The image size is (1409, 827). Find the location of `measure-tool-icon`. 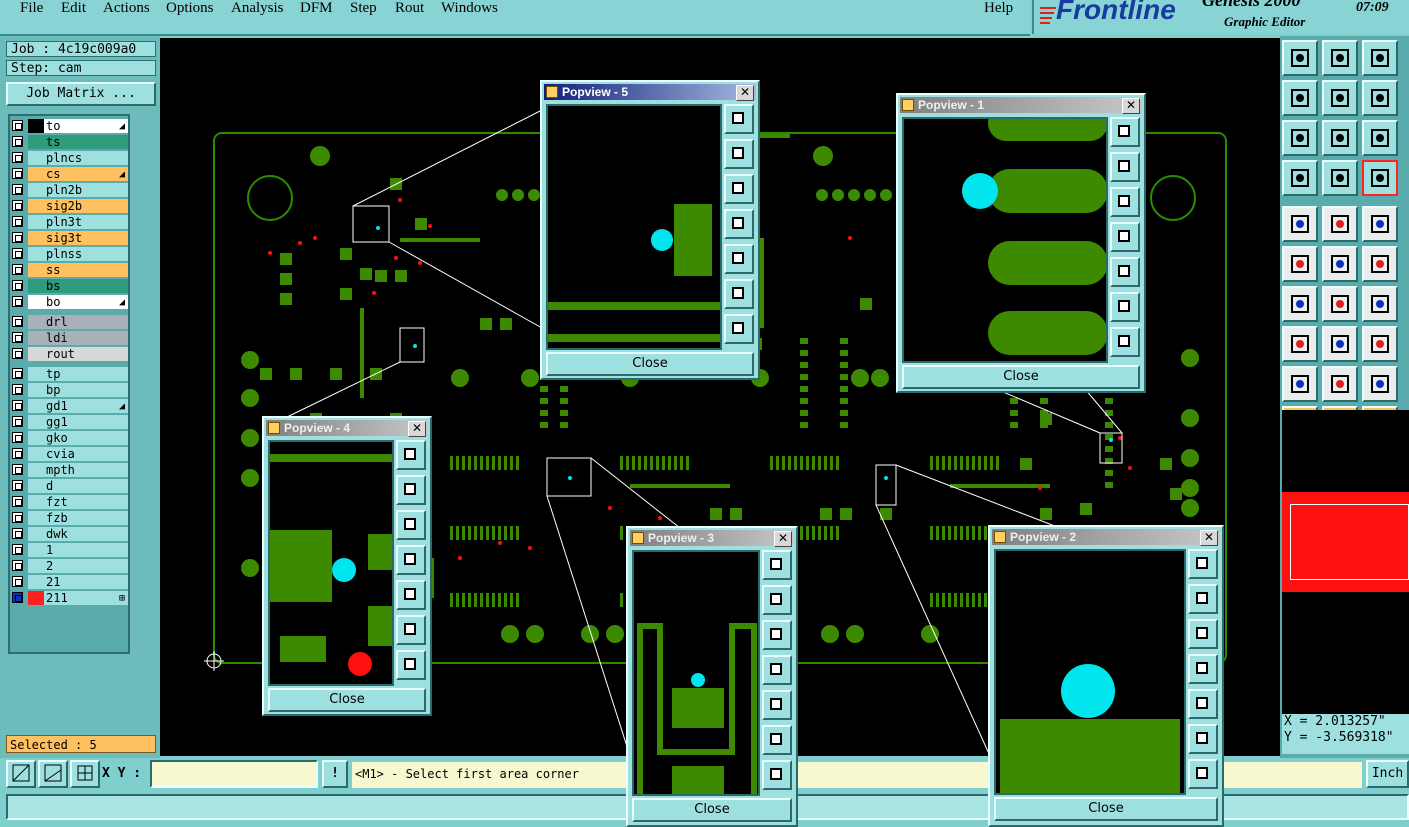

measure-tool-icon is located at coordinates (1380, 344).